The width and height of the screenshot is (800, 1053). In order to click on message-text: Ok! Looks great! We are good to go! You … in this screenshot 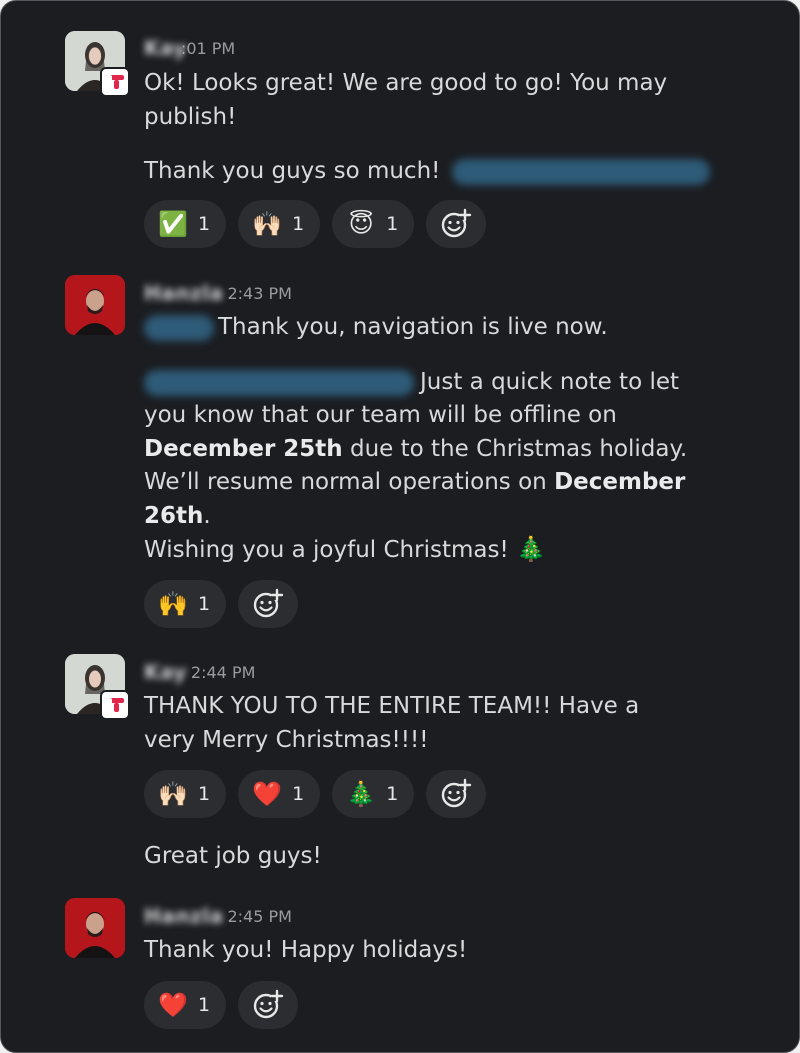, I will do `click(406, 83)`.